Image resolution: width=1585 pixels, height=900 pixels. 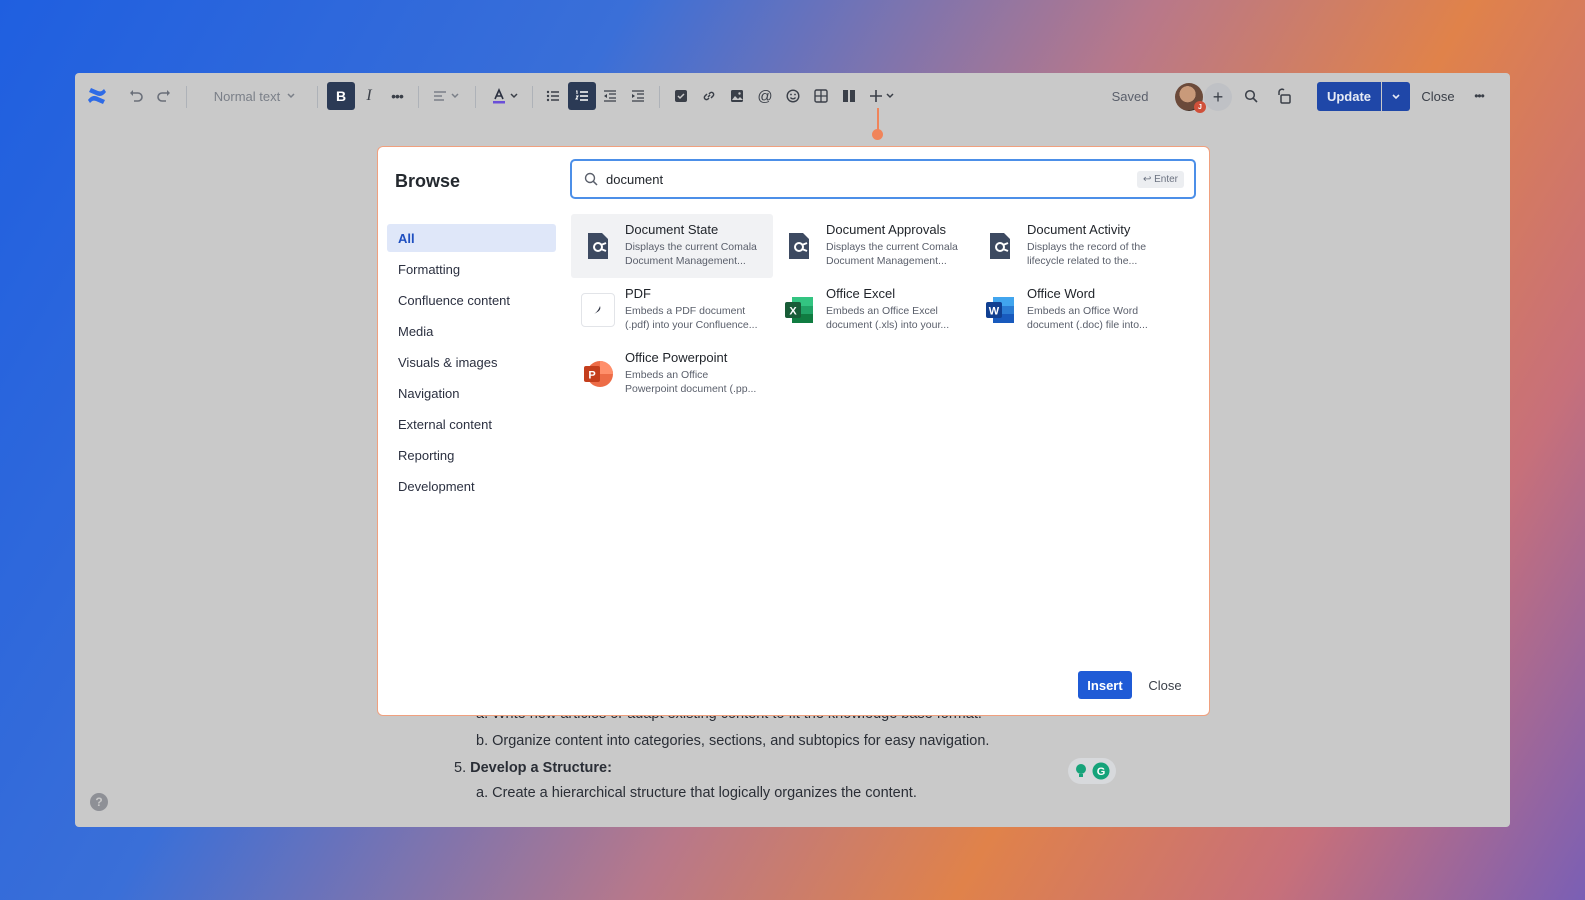 I want to click on bold-button: B, so click(x=341, y=96).